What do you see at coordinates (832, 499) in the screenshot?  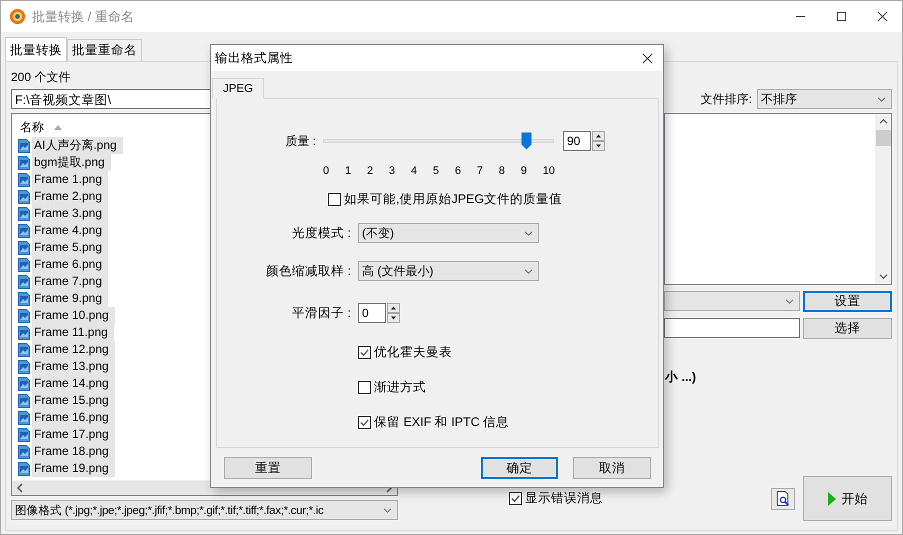 I see `play-icon` at bounding box center [832, 499].